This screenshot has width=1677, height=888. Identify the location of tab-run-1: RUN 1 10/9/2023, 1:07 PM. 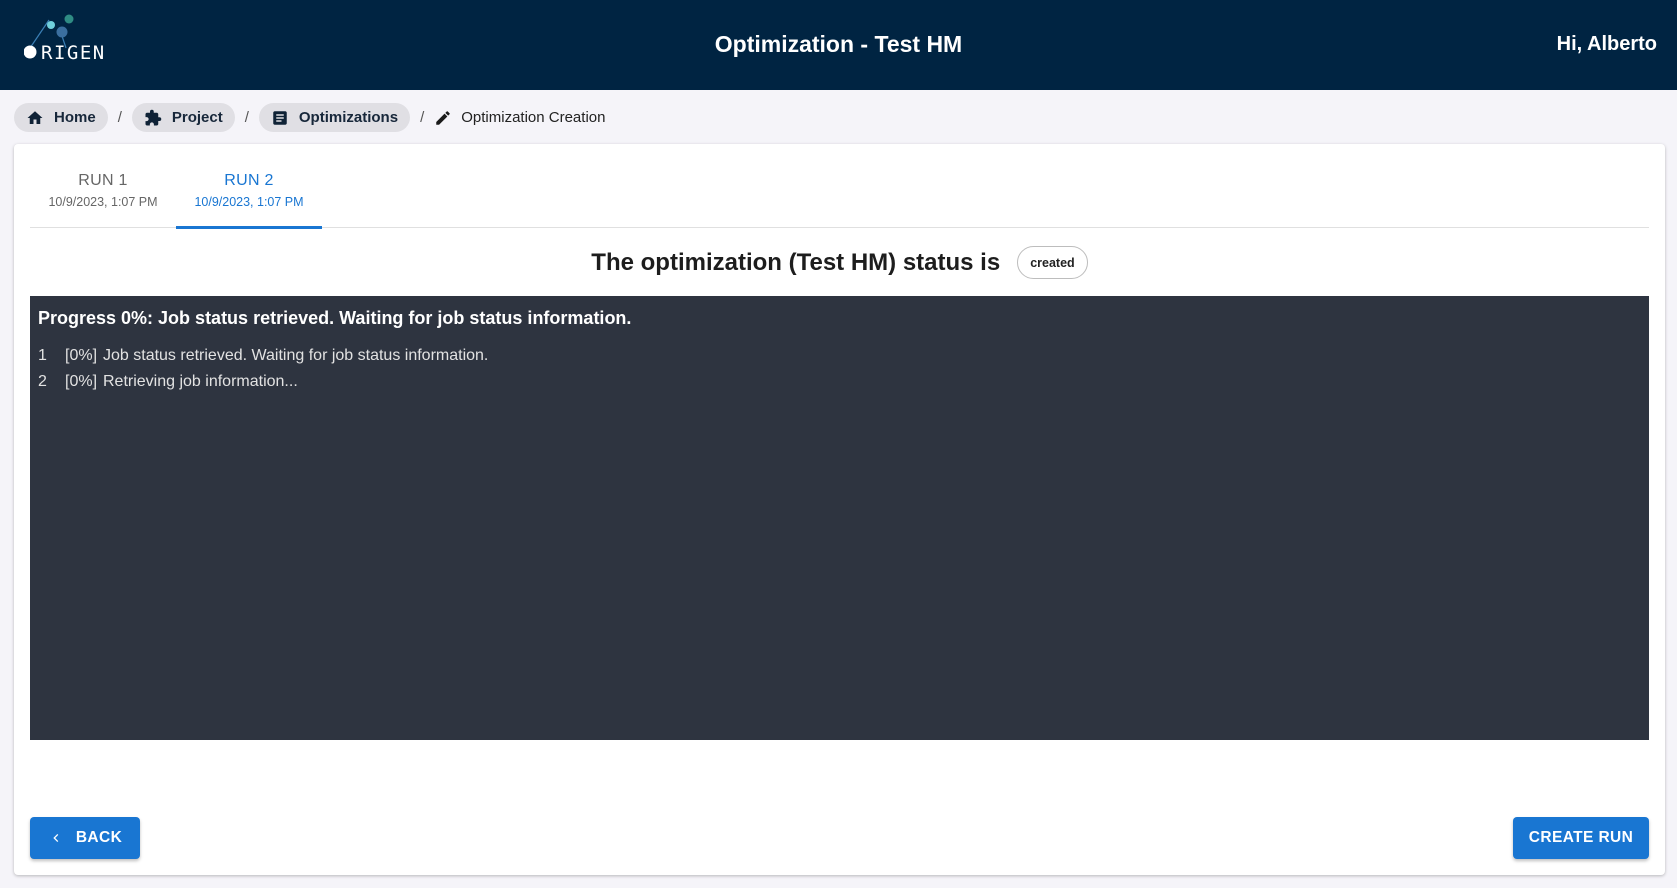
(103, 186).